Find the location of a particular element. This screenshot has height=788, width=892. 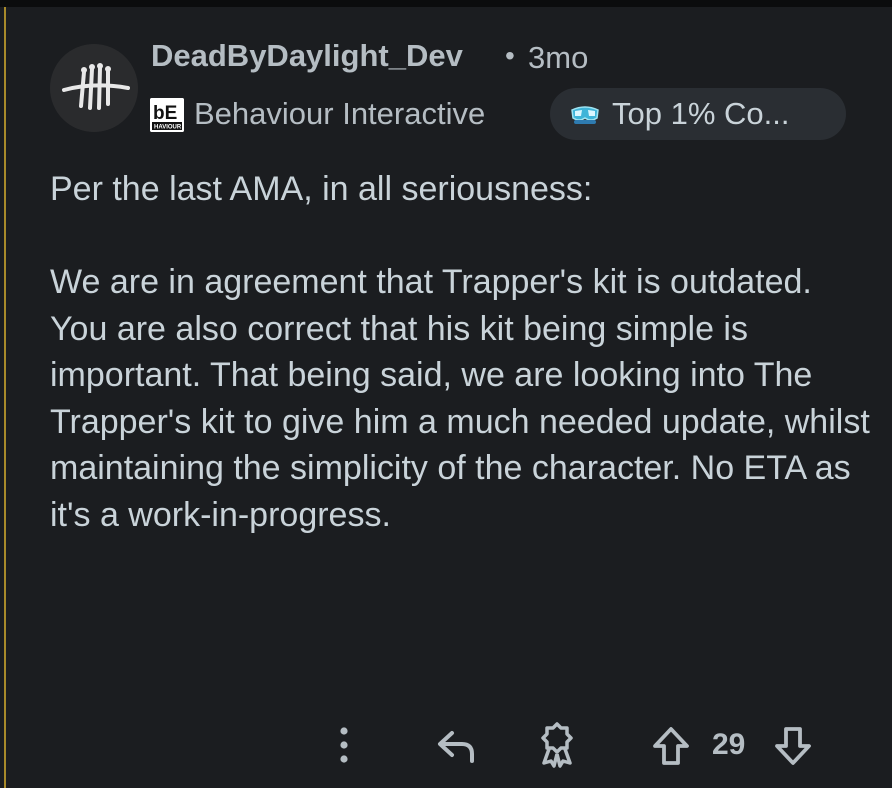

dbd-logo-icon is located at coordinates (94, 88).